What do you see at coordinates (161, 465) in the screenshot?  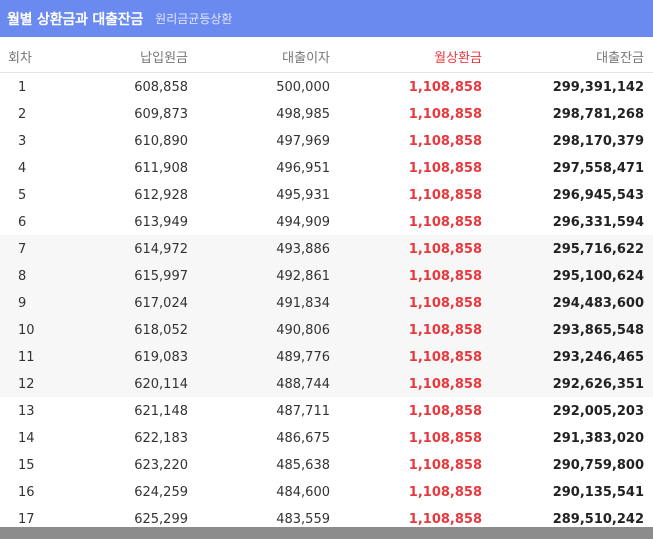 I see `cell-principal: 623,220` at bounding box center [161, 465].